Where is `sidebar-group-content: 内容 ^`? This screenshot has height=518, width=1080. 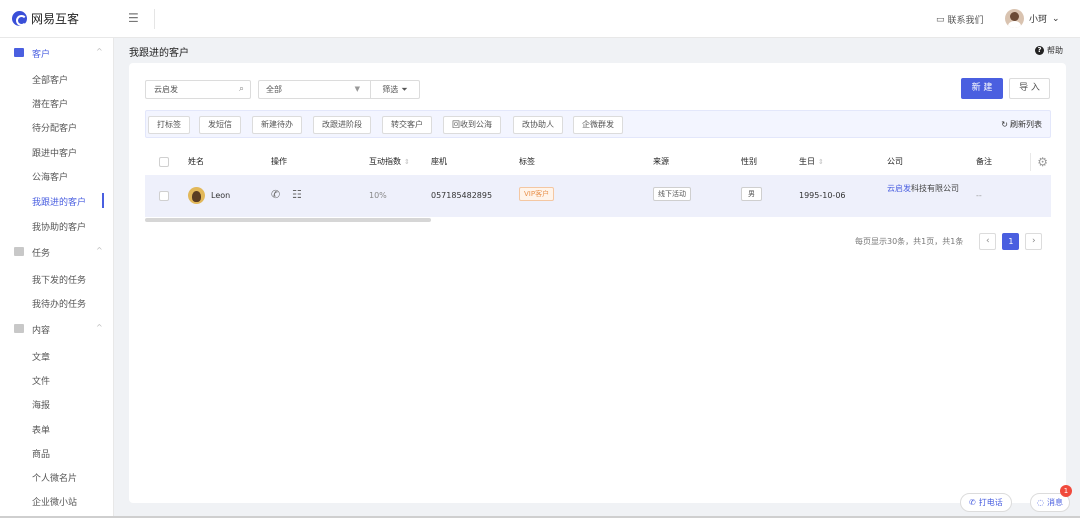
sidebar-group-content: 内容 ^ is located at coordinates (57, 329).